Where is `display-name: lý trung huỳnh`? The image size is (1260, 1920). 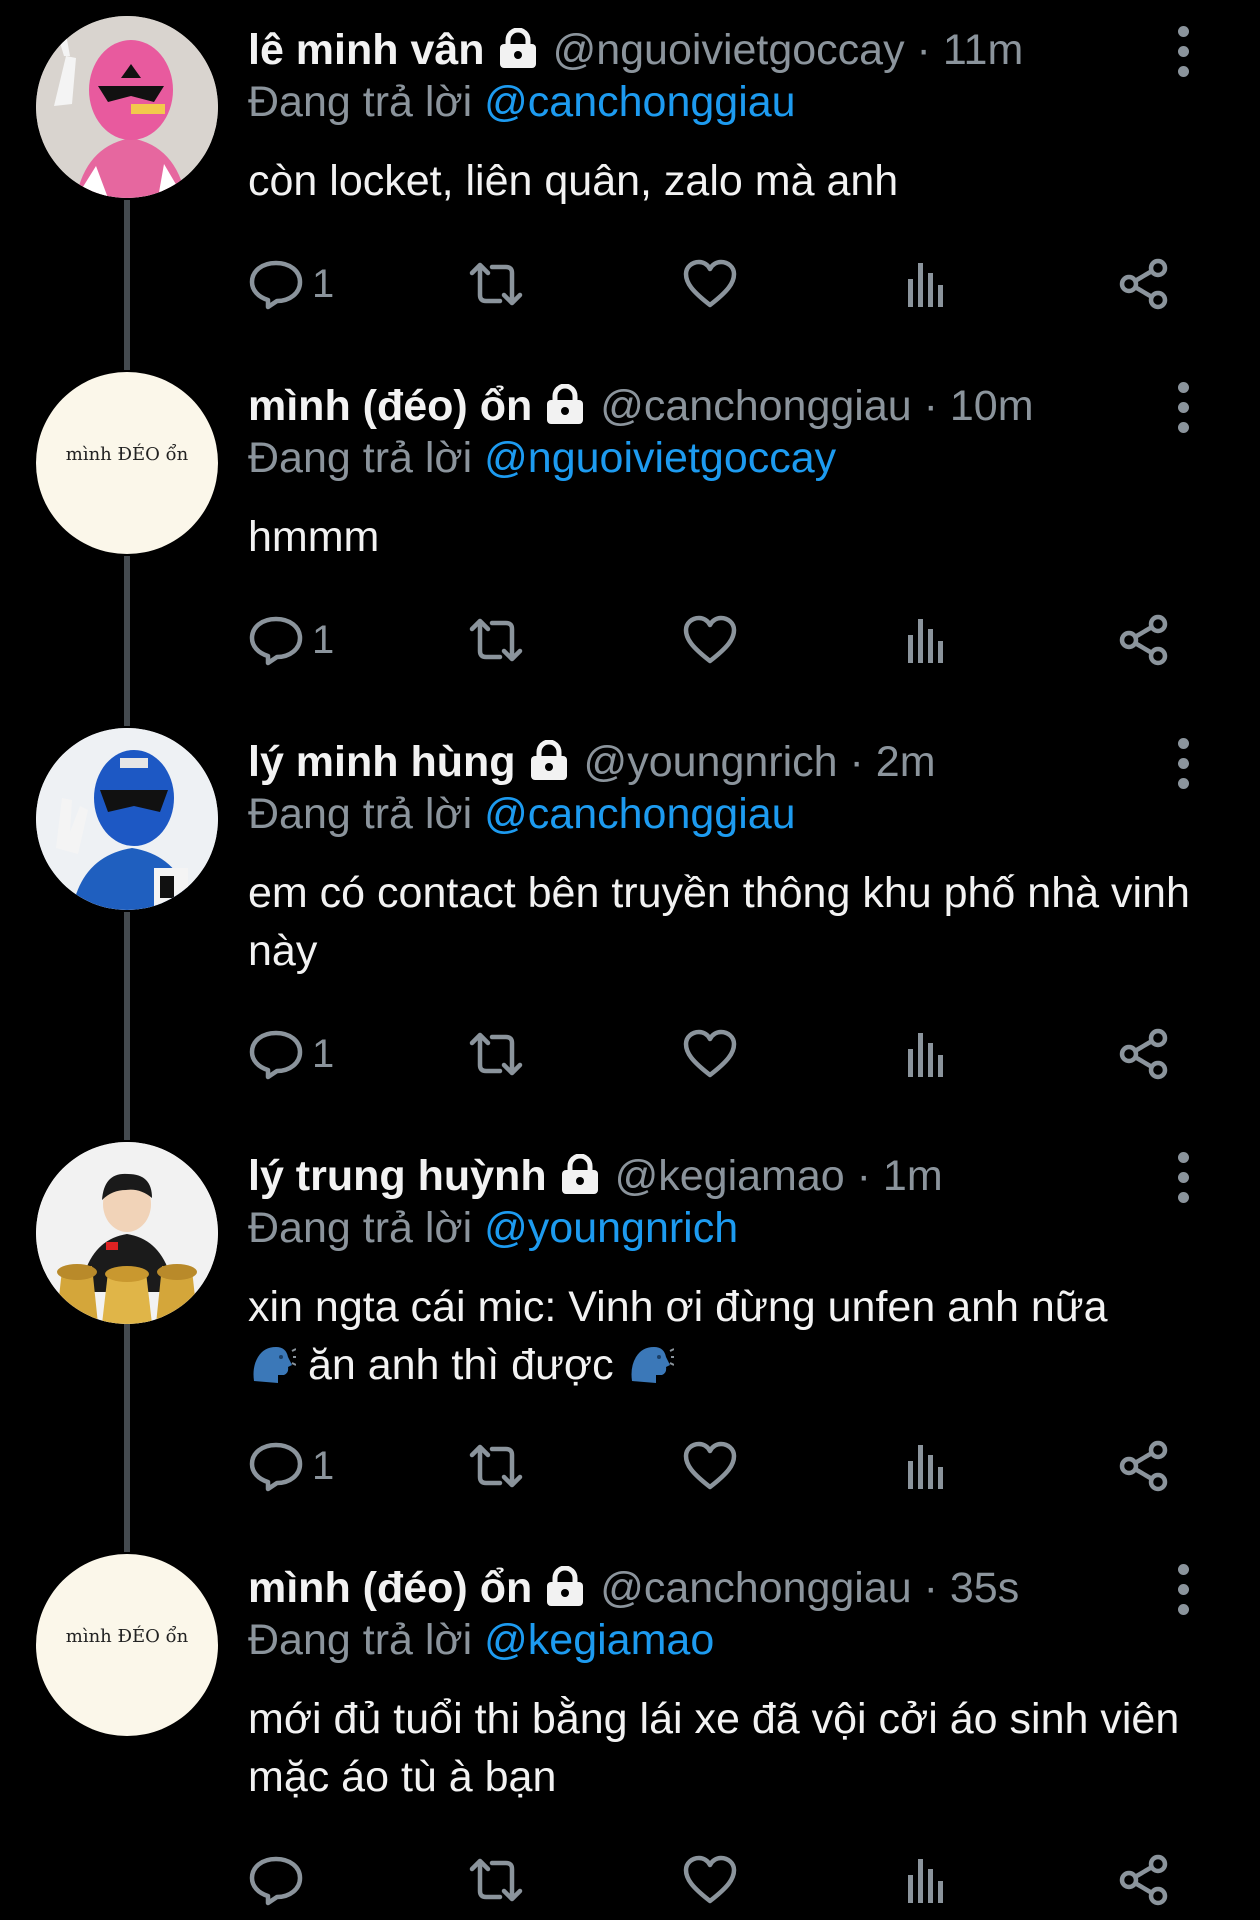 display-name: lý trung huỳnh is located at coordinates (397, 1176).